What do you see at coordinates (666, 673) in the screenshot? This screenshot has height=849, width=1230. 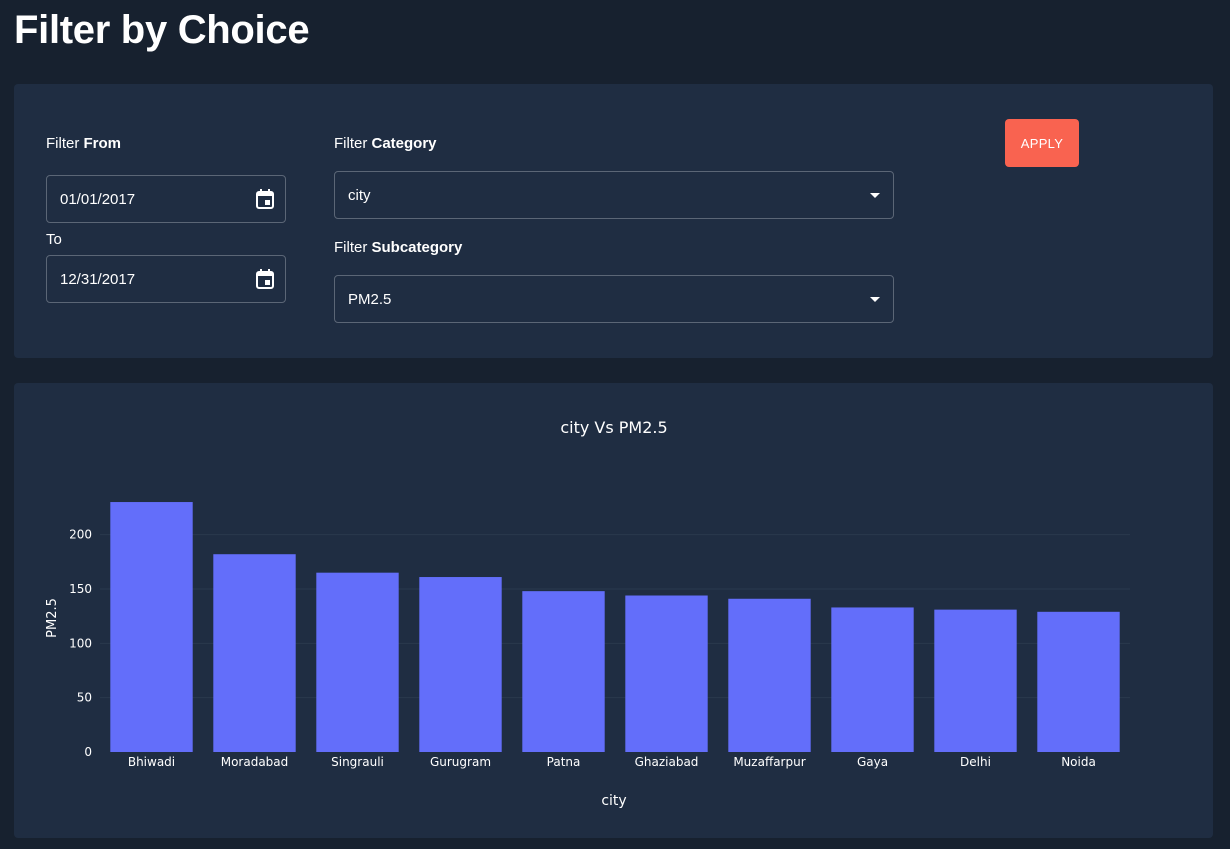 I see `bar-ghaziabad` at bounding box center [666, 673].